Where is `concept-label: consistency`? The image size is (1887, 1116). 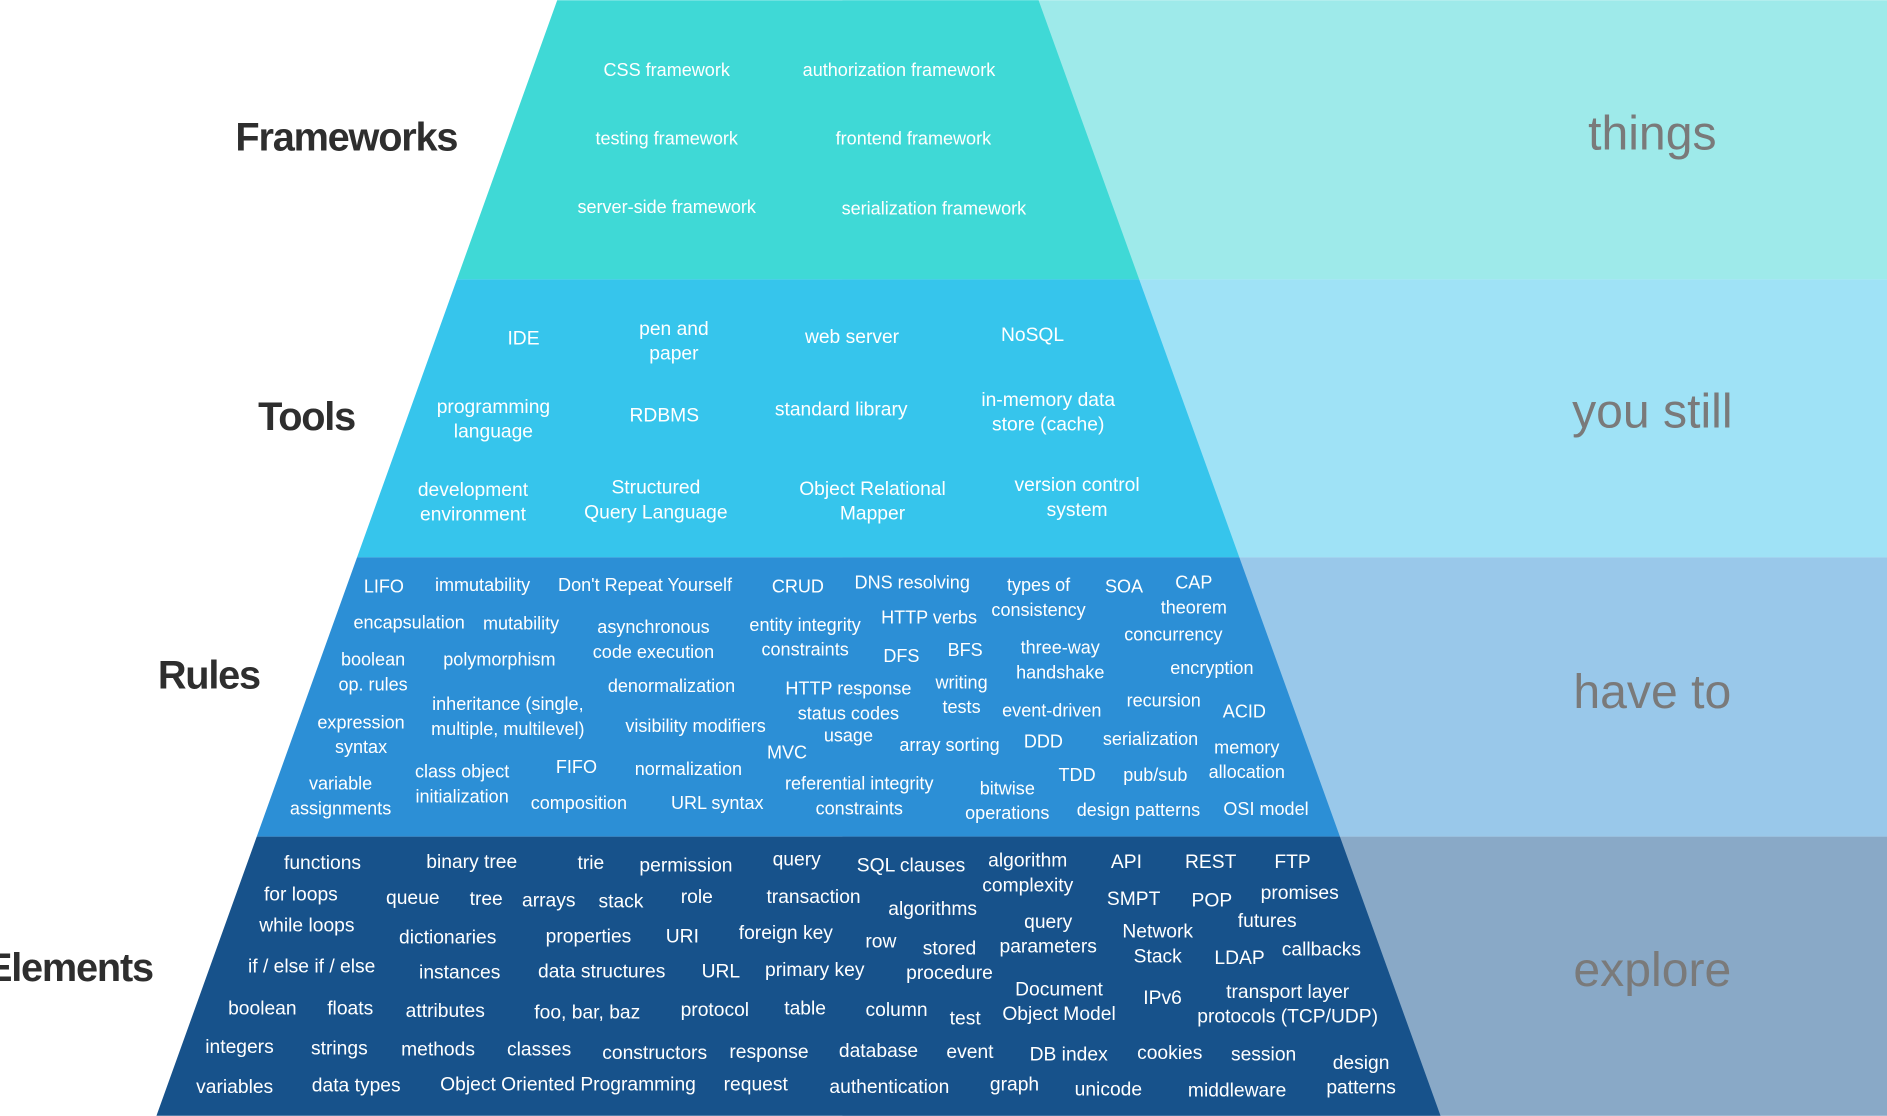
concept-label: consistency is located at coordinates (1038, 610).